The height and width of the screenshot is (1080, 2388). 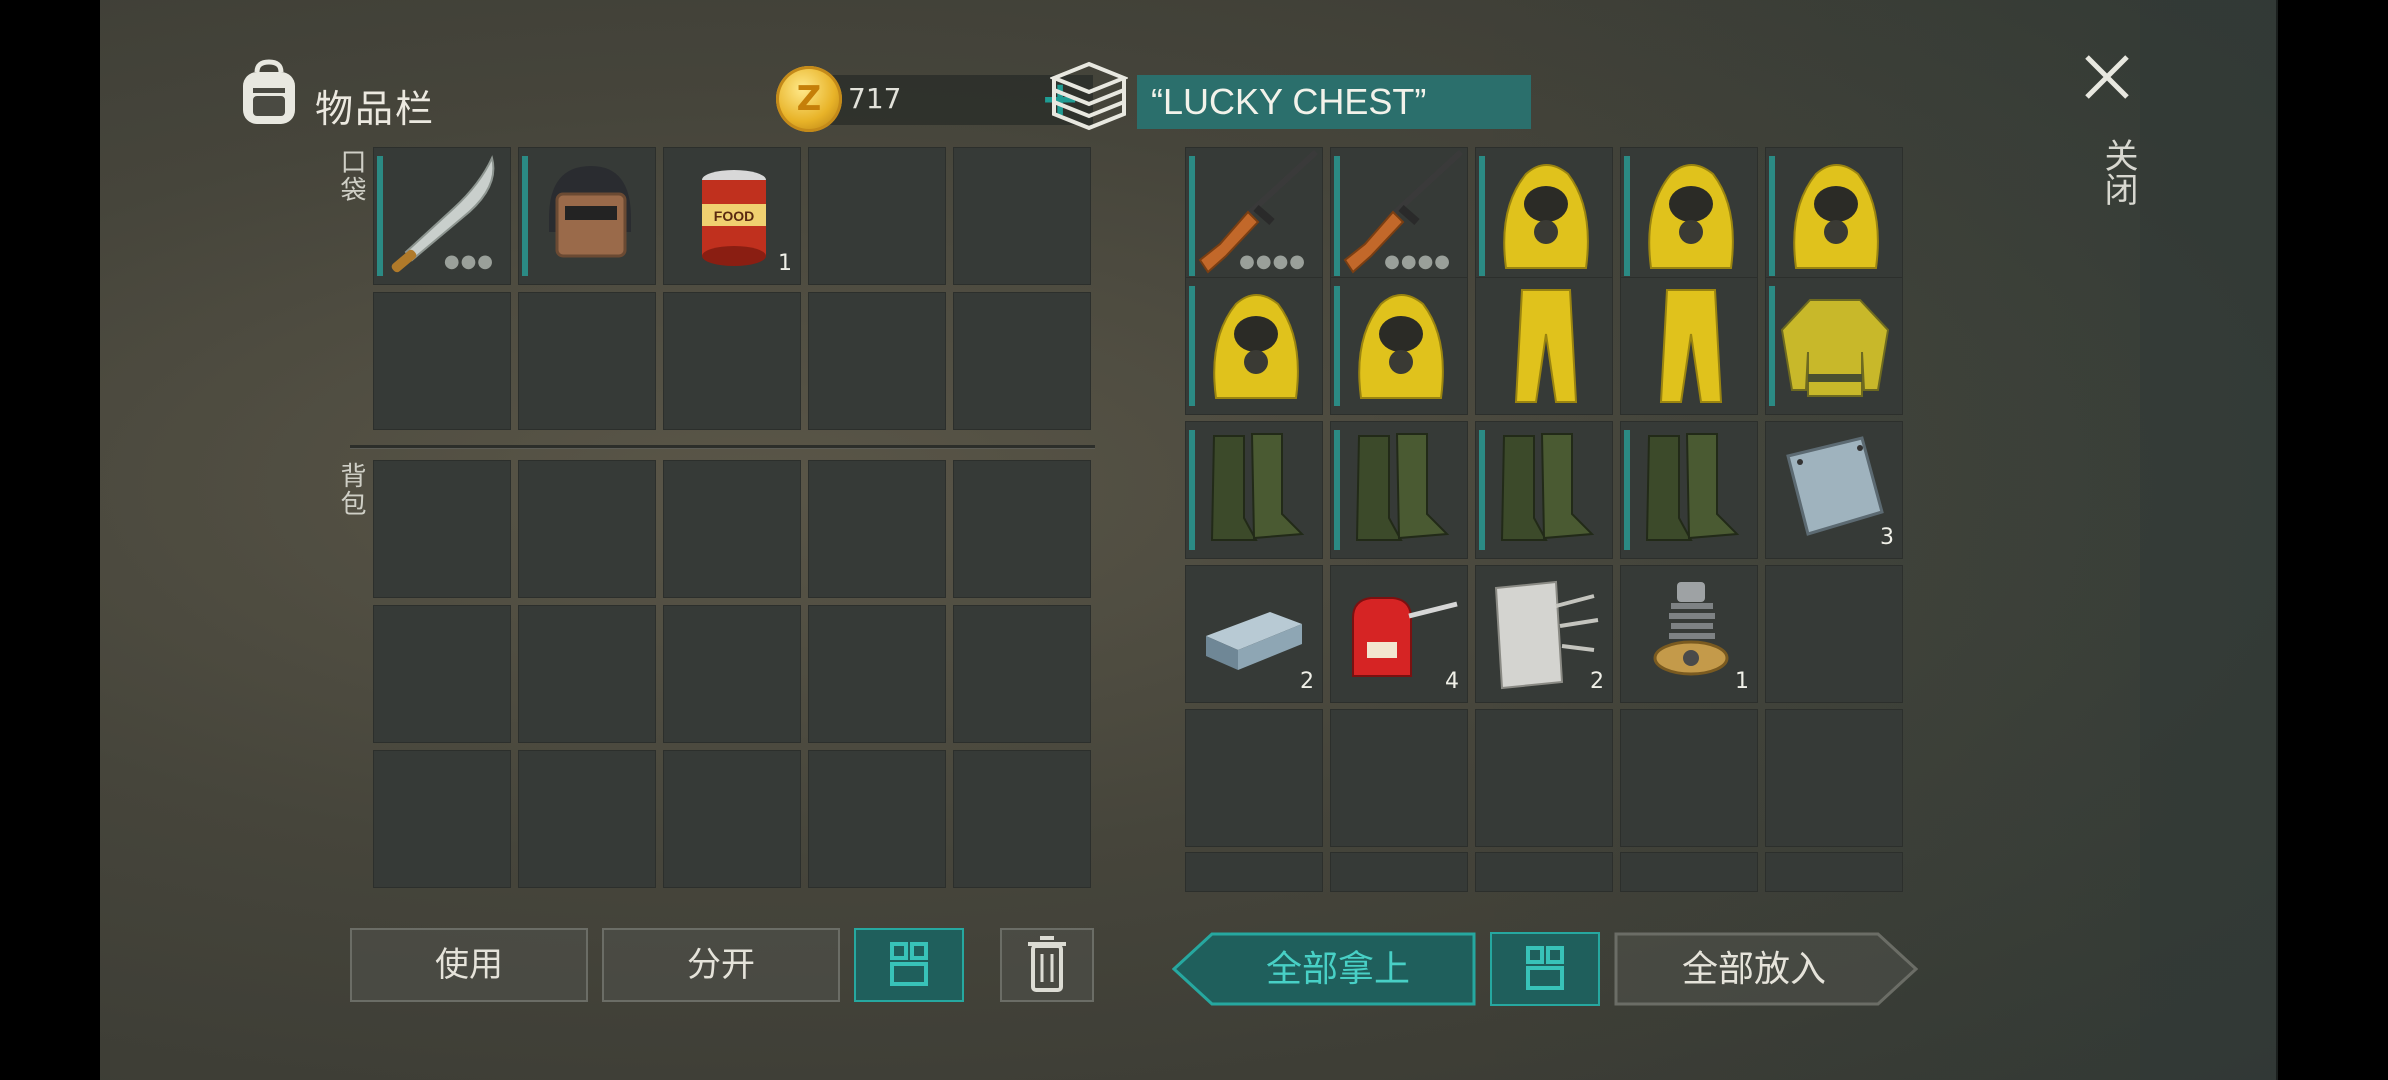 I want to click on durability-dots: ●●●, so click(x=468, y=261).